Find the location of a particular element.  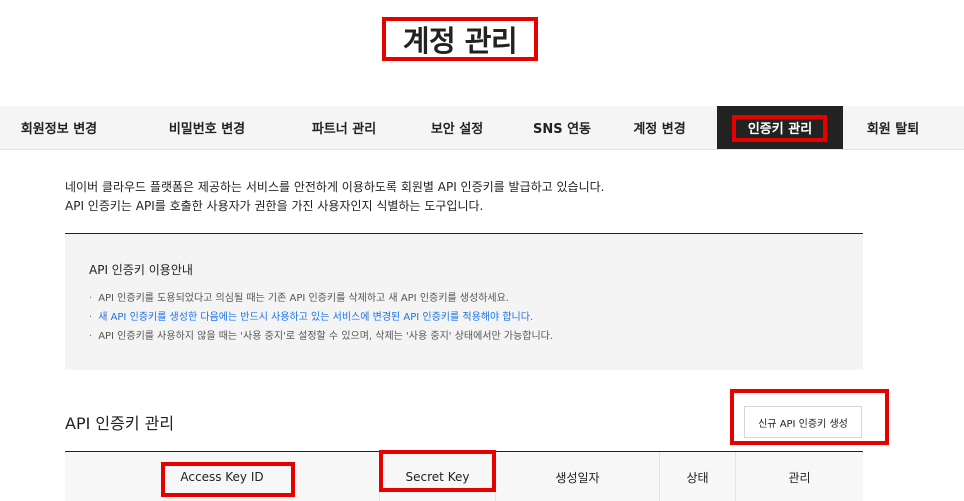

page-title: 계정 관리 is located at coordinates (460, 41).